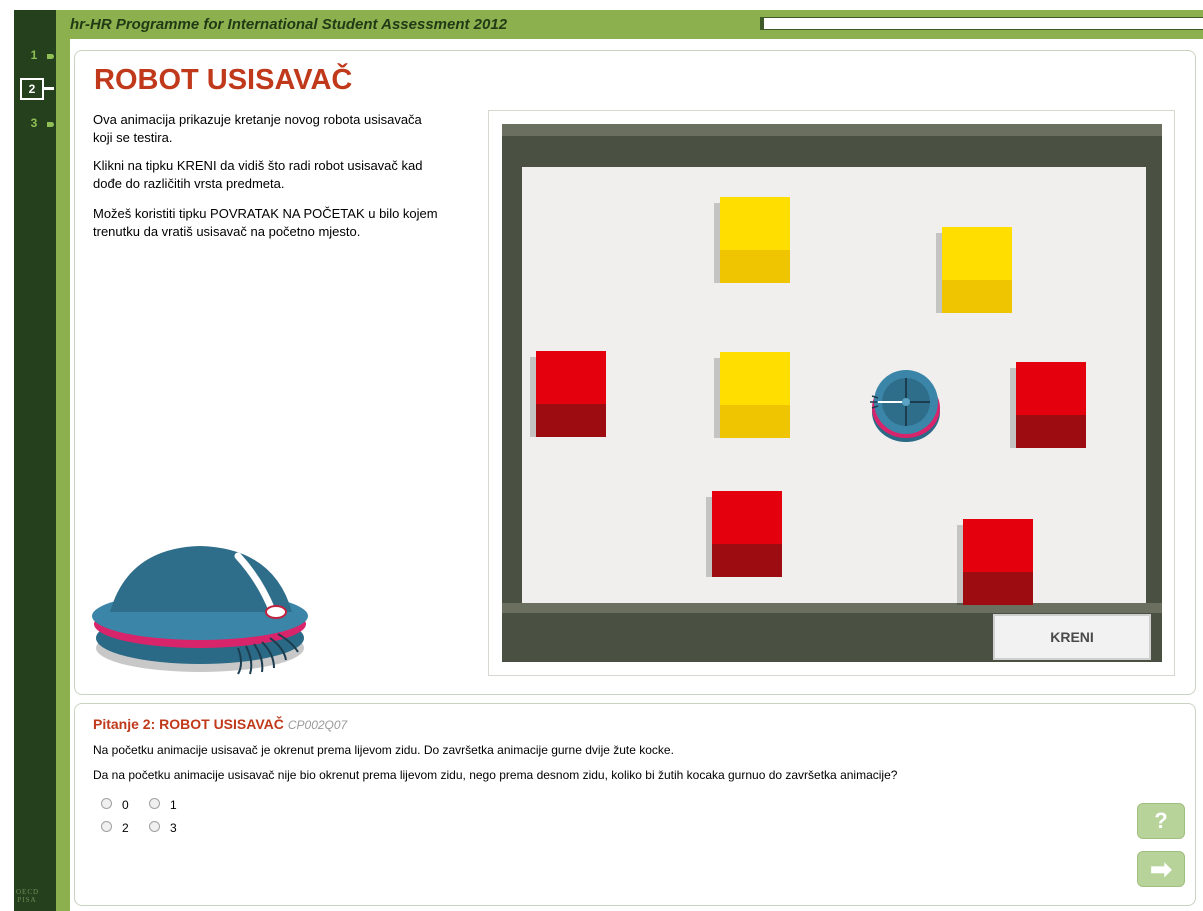  What do you see at coordinates (173, 805) in the screenshot?
I see `option-label: 1` at bounding box center [173, 805].